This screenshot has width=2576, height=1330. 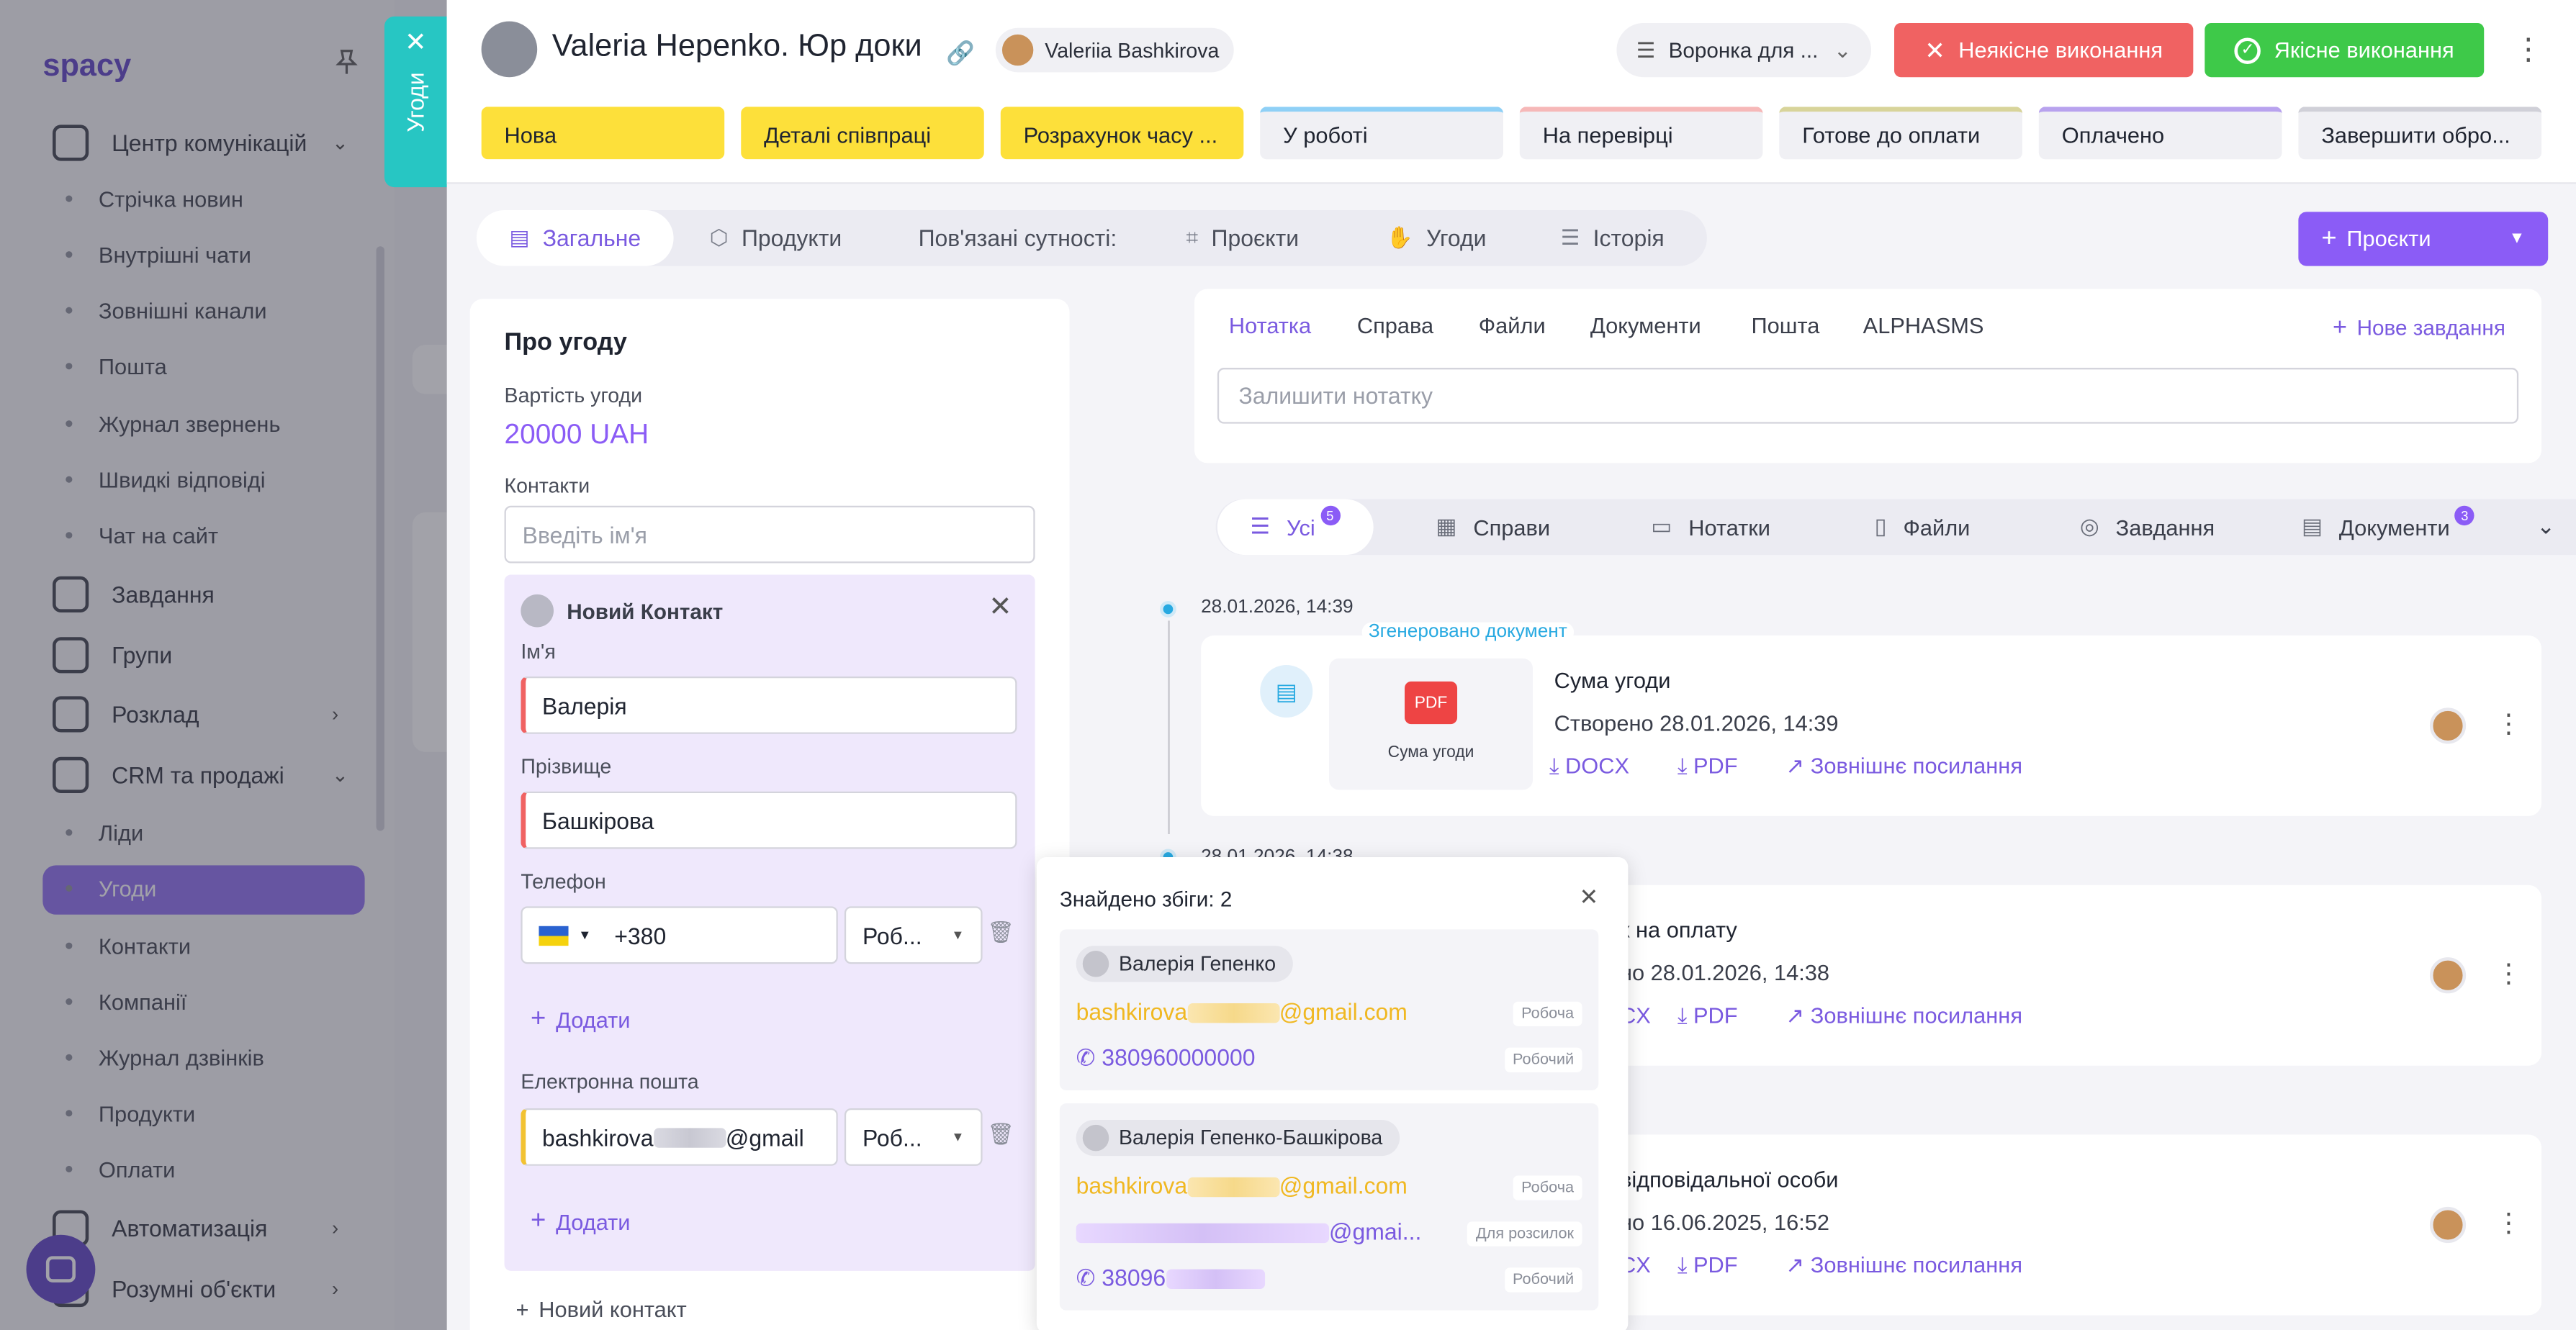 What do you see at coordinates (1547, 1014) in the screenshot?
I see `email-type-tag: Робоча` at bounding box center [1547, 1014].